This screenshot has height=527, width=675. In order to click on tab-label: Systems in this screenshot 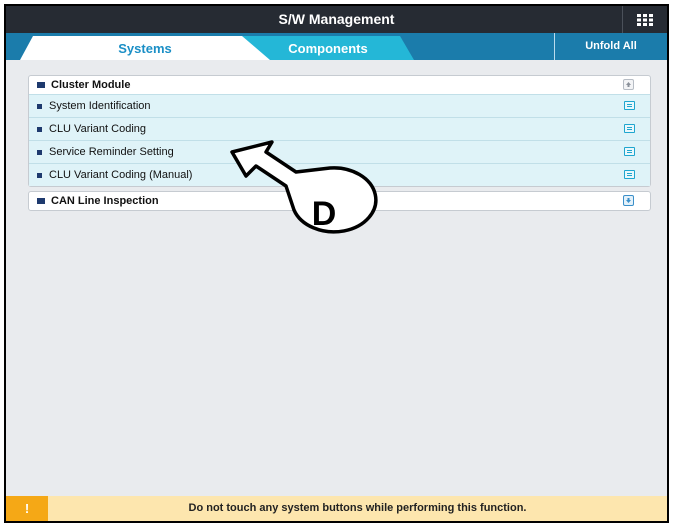, I will do `click(145, 48)`.